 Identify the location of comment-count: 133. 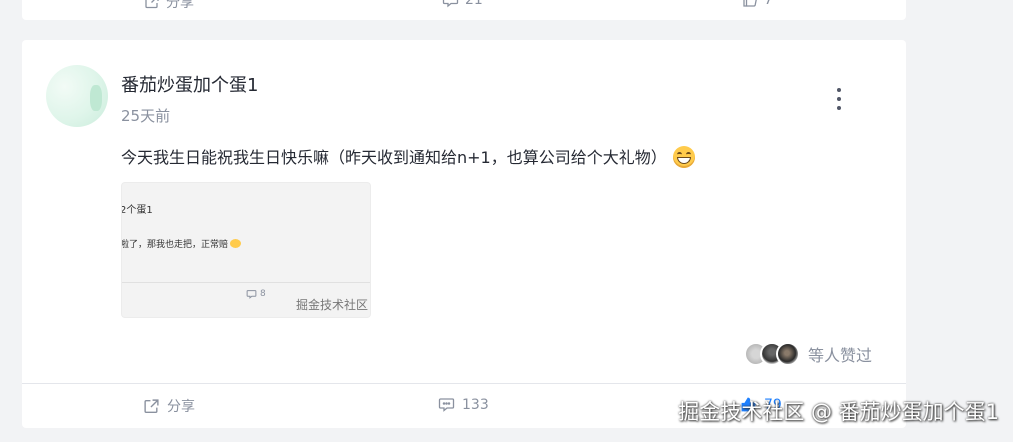
(475, 404).